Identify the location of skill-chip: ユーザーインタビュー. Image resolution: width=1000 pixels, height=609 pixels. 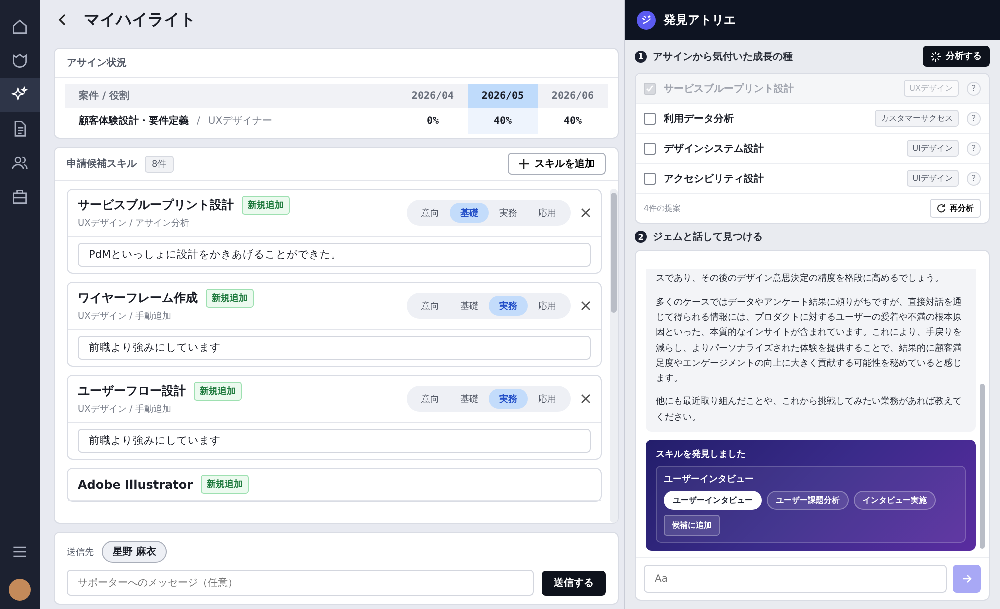
(713, 500).